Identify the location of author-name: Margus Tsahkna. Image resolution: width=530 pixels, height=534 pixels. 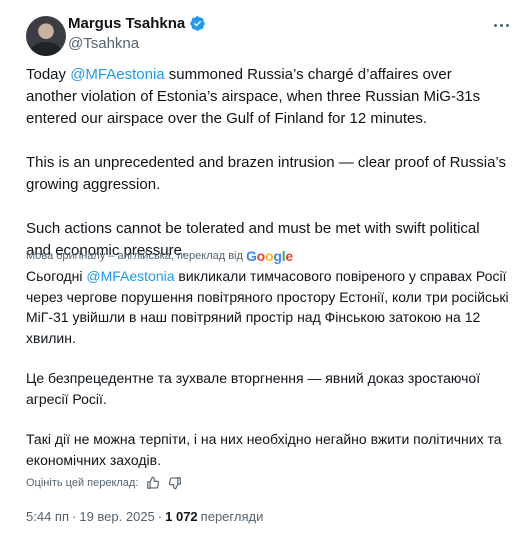
(126, 23).